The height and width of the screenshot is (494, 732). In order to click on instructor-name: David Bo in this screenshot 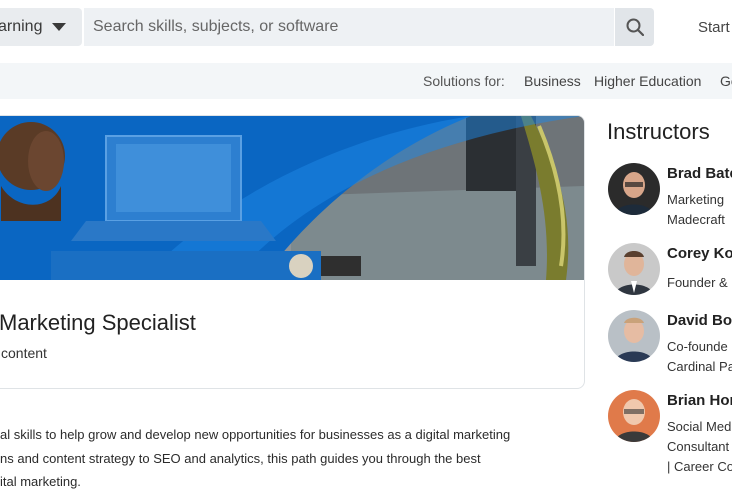, I will do `click(699, 320)`.